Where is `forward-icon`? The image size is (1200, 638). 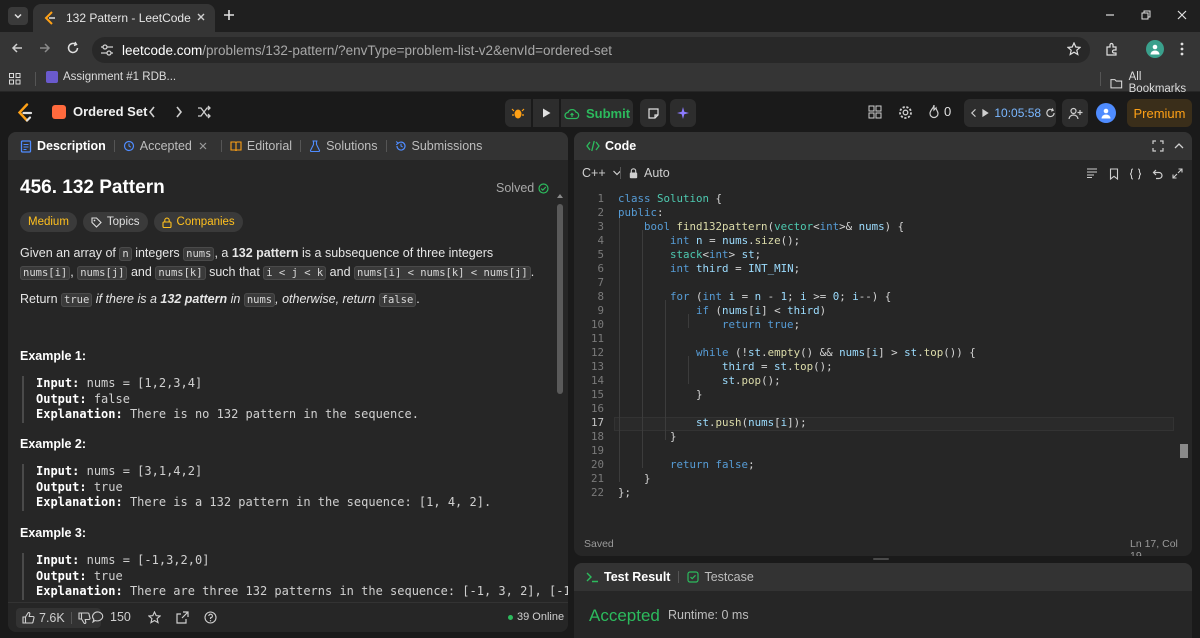 forward-icon is located at coordinates (45, 48).